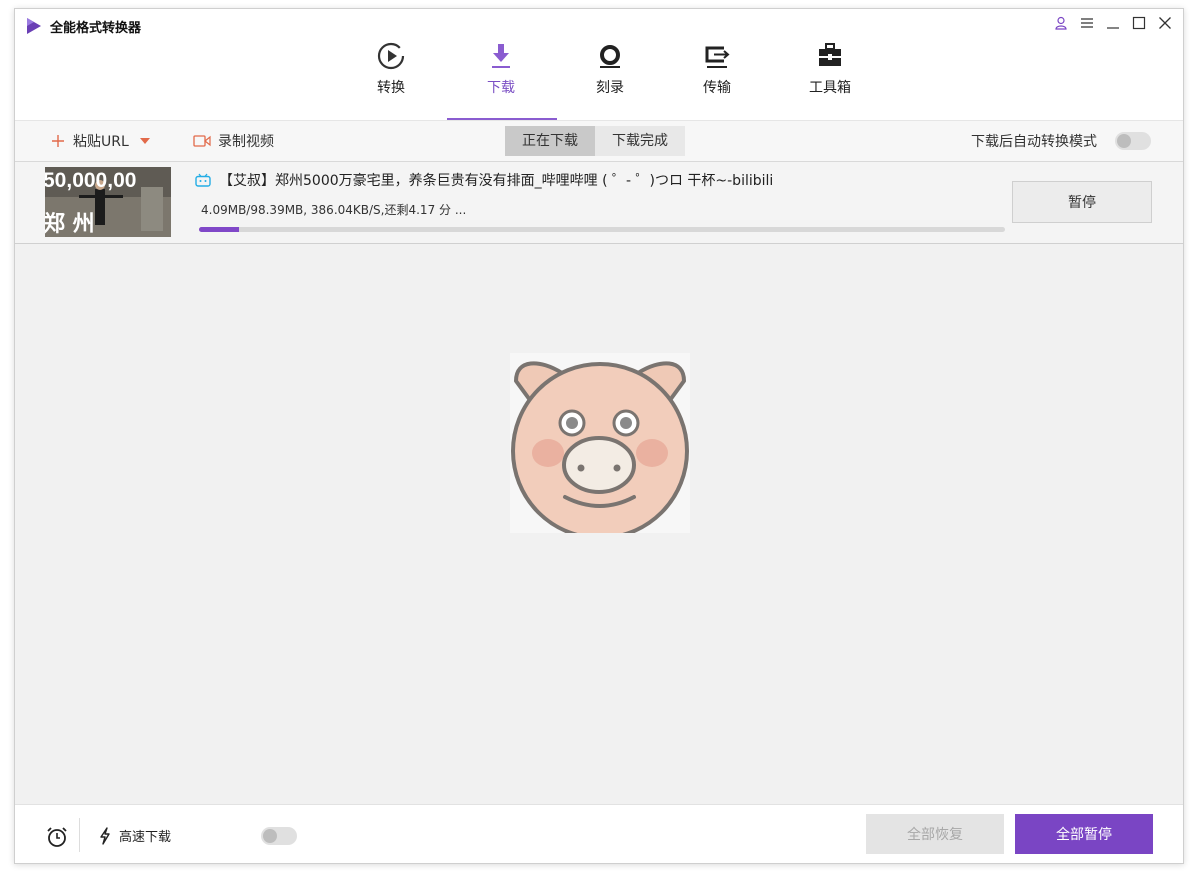 Image resolution: width=1199 pixels, height=888 pixels. What do you see at coordinates (105, 835) in the screenshot?
I see `lightning-icon` at bounding box center [105, 835].